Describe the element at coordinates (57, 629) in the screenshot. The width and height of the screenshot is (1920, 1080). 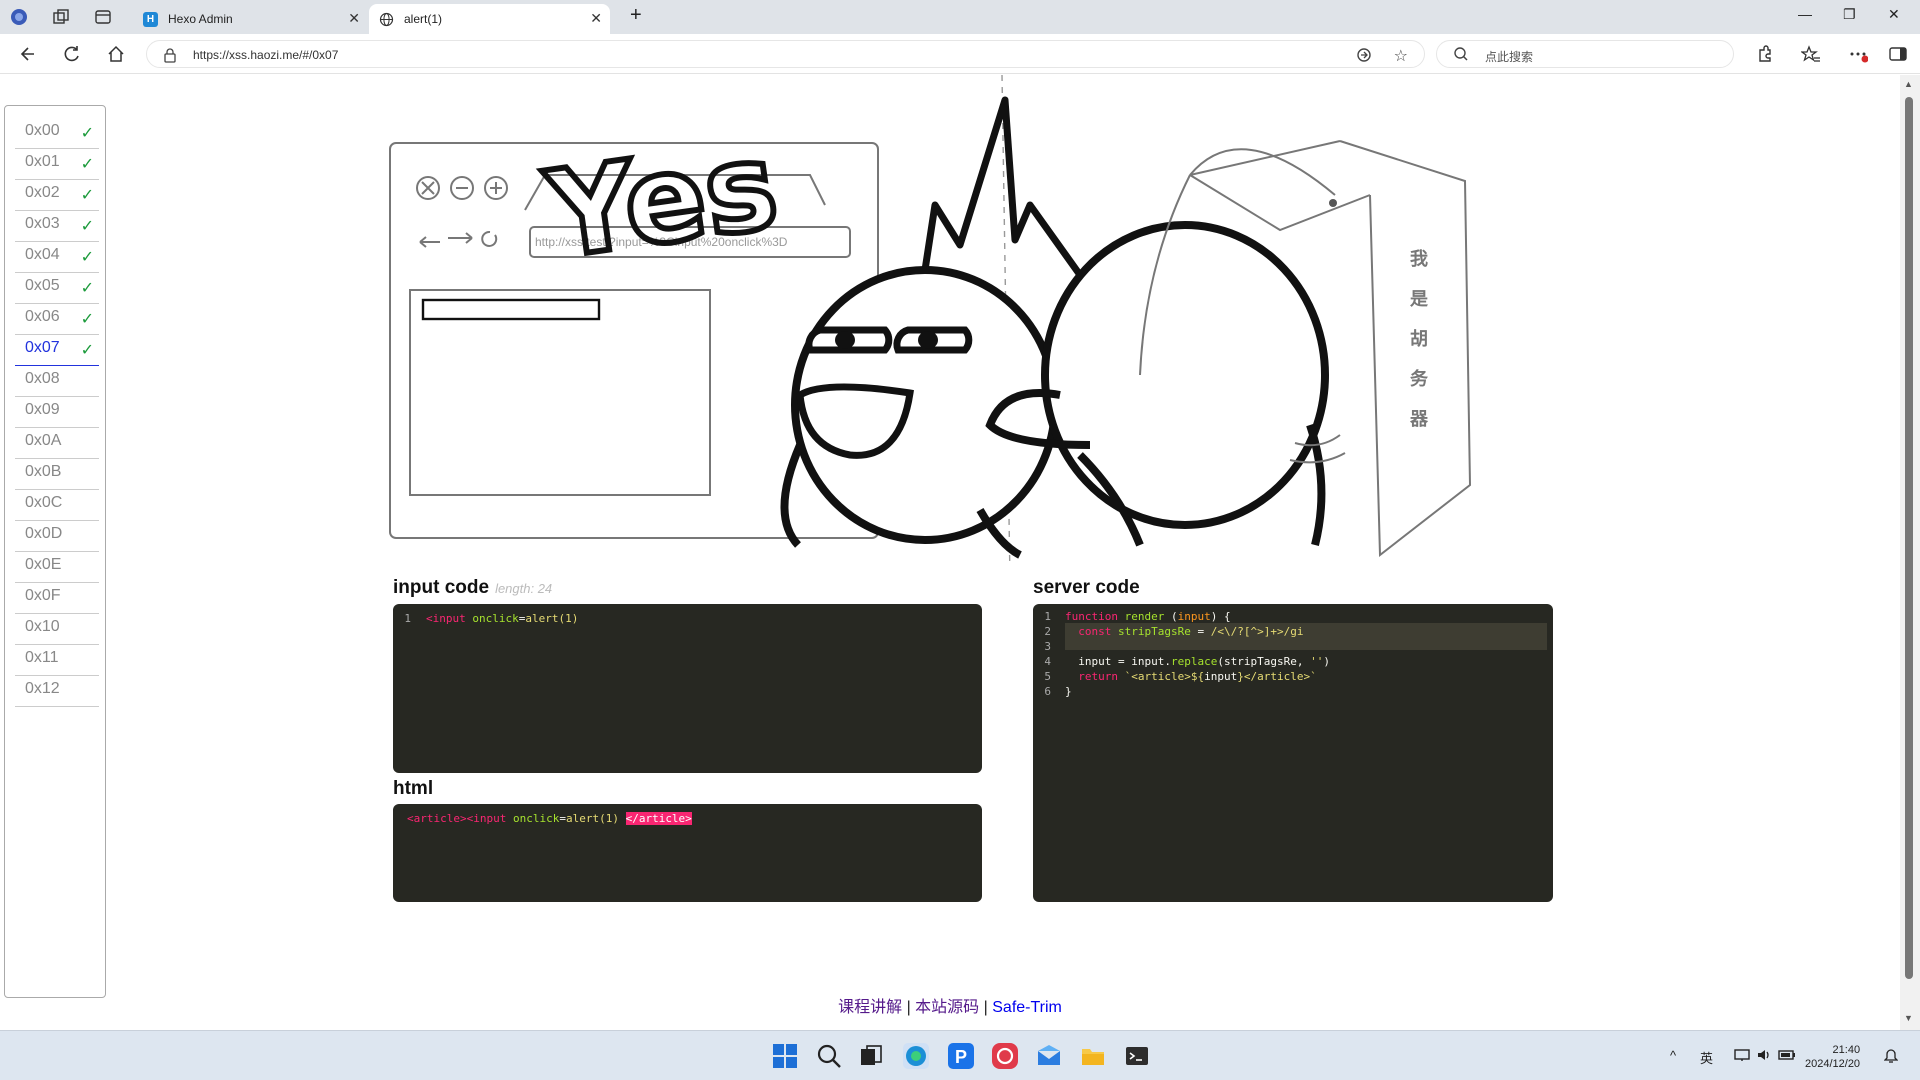
I see `level-item: 0x10` at that location.